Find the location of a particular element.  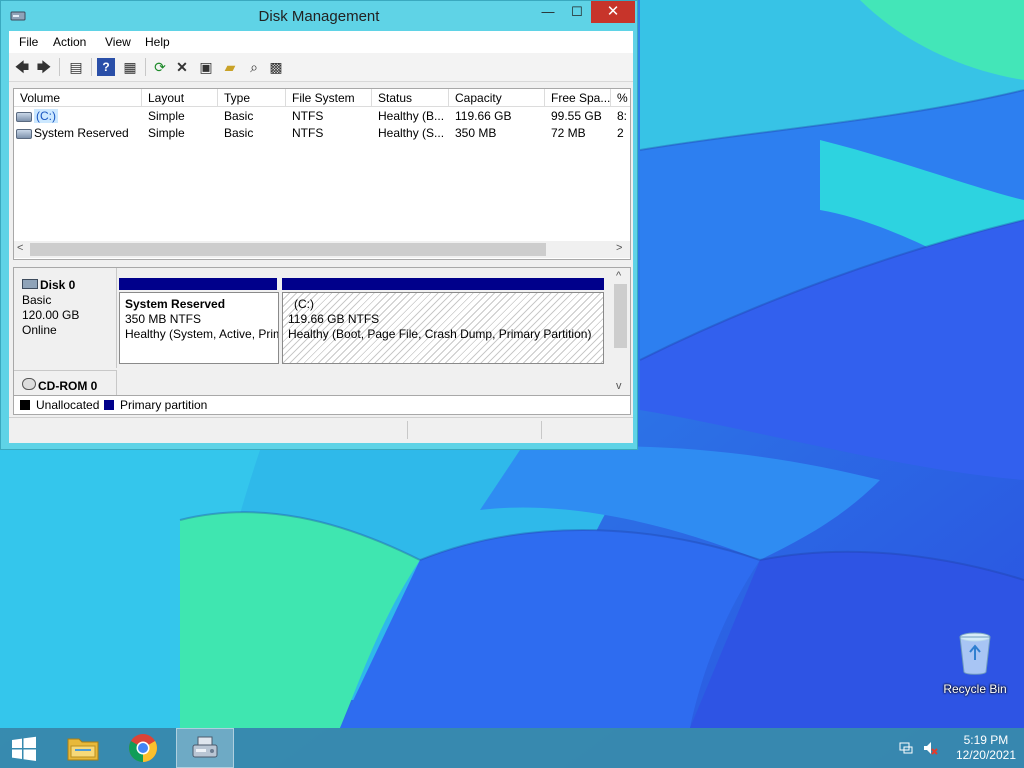

network-icon is located at coordinates (906, 748).